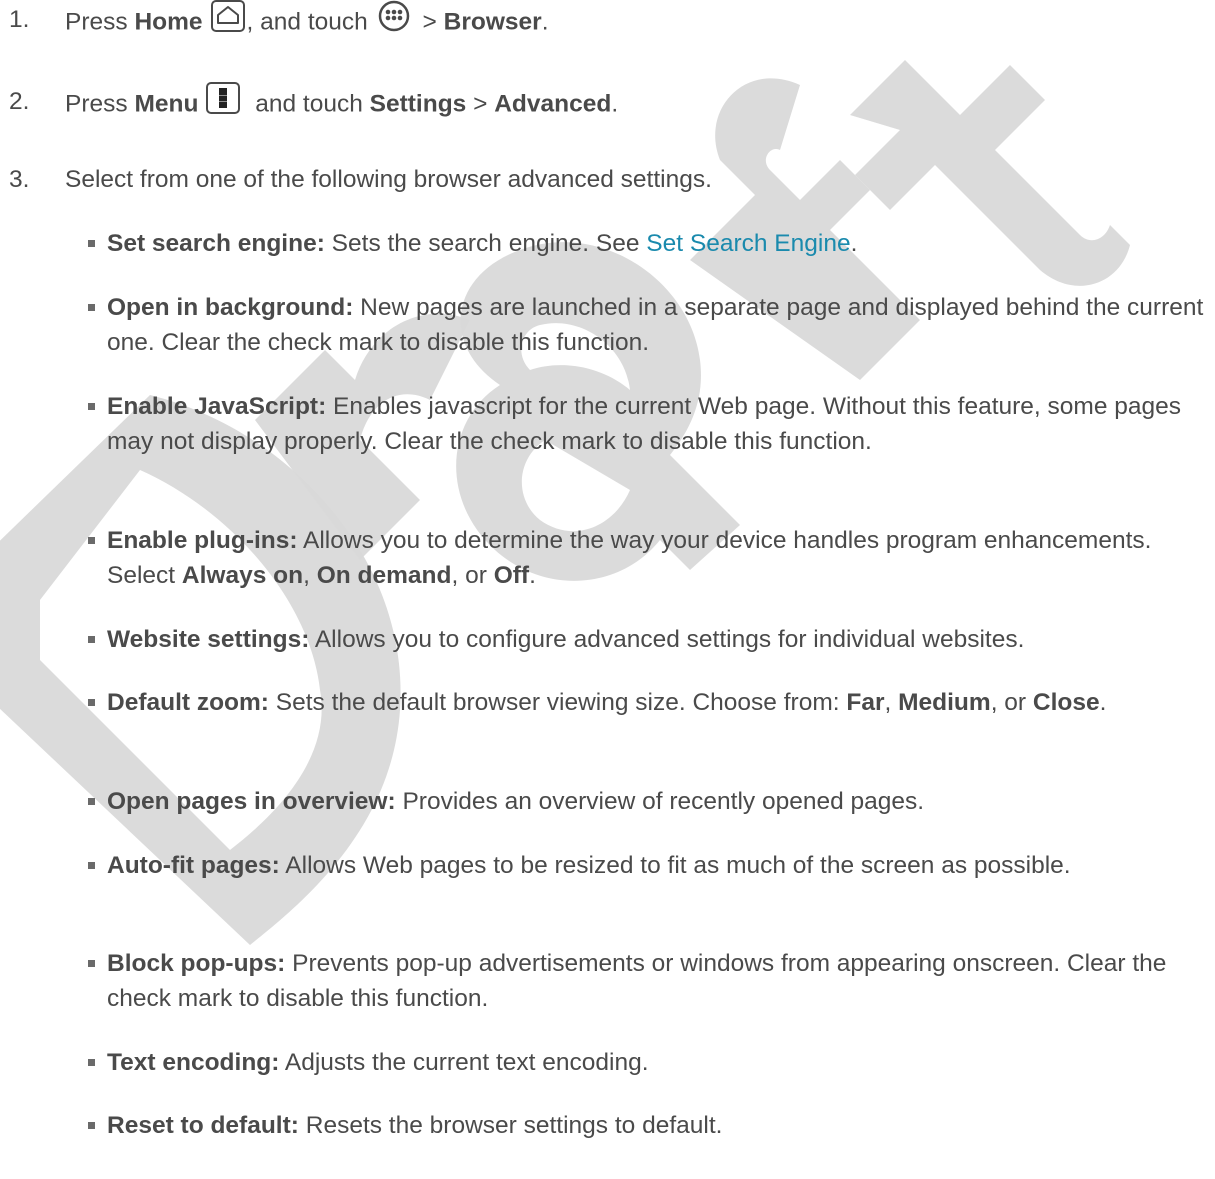 The height and width of the screenshot is (1179, 1215). I want to click on setting-term: Set search engine:, so click(216, 243).